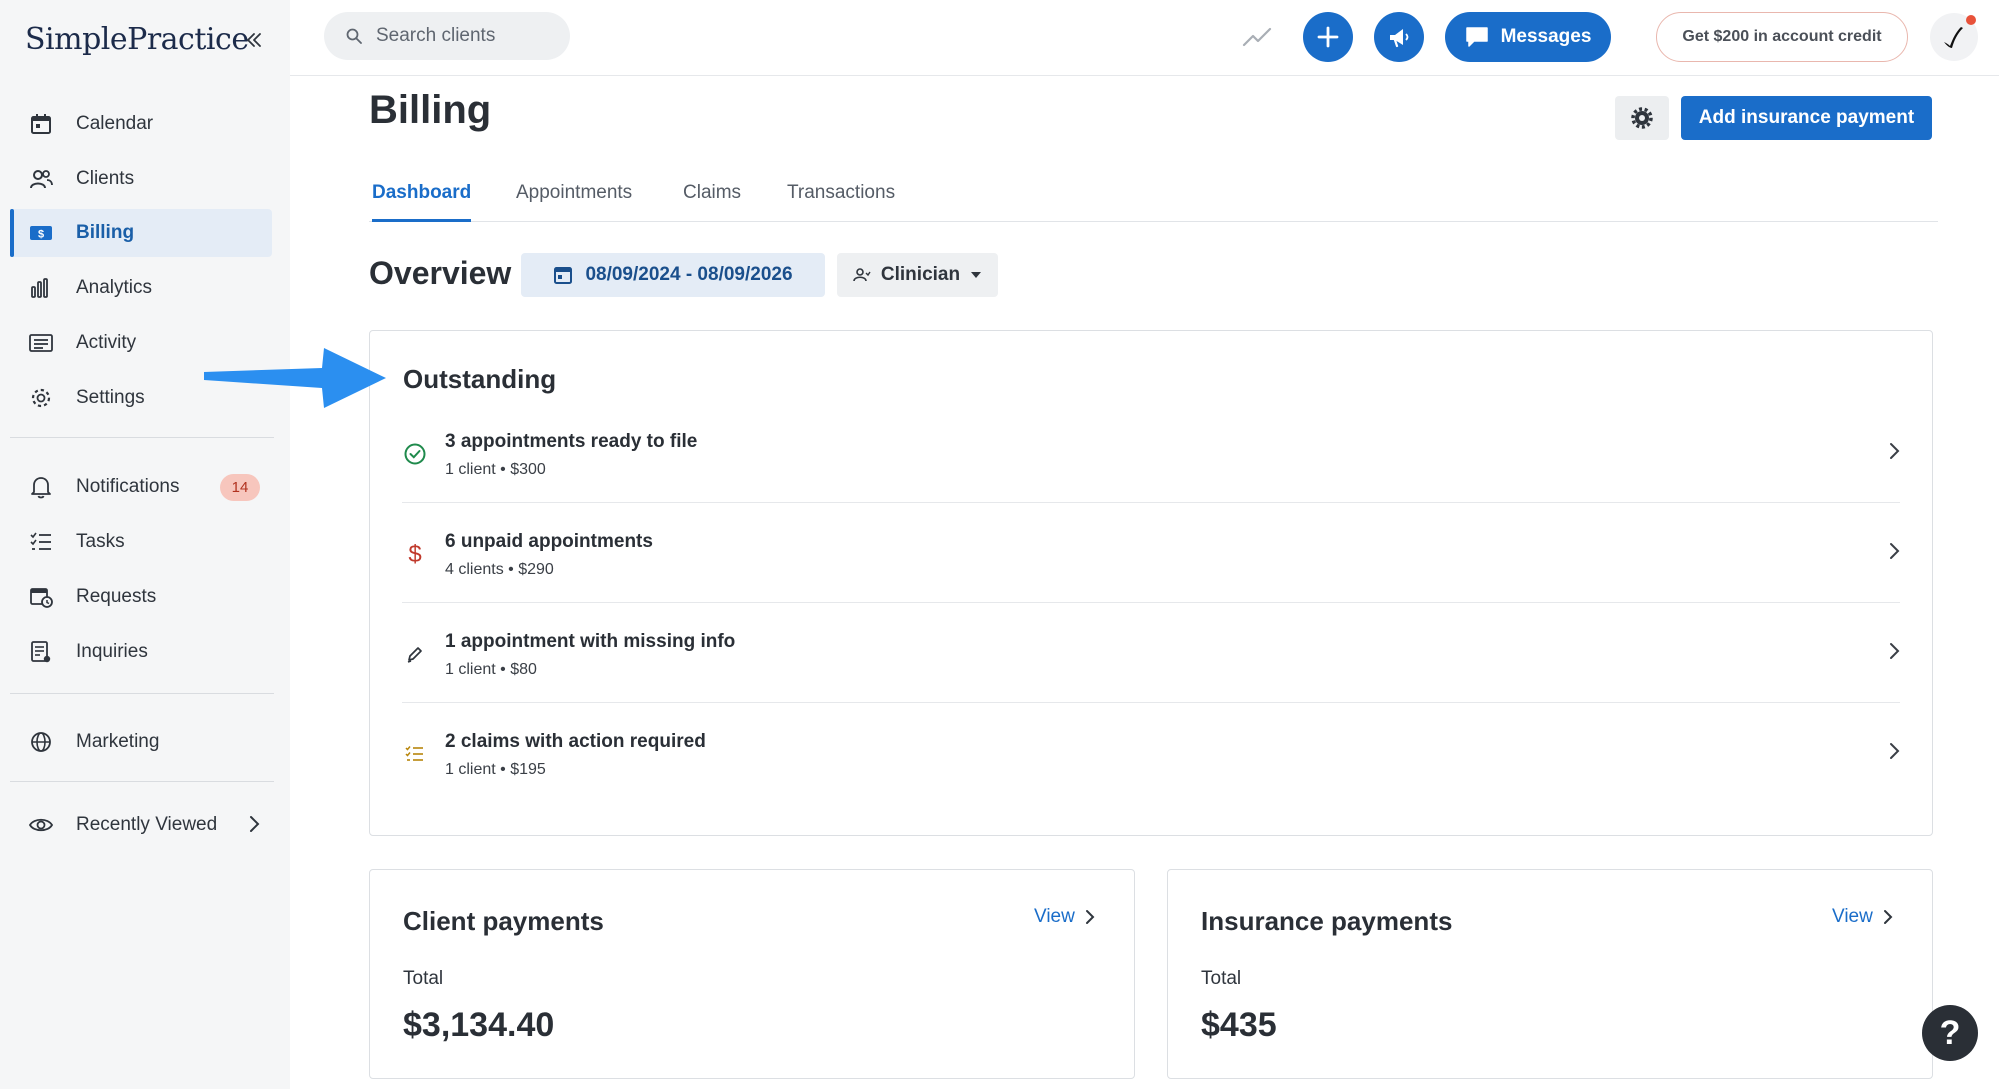  I want to click on client-payments-total-label: Total, so click(423, 978).